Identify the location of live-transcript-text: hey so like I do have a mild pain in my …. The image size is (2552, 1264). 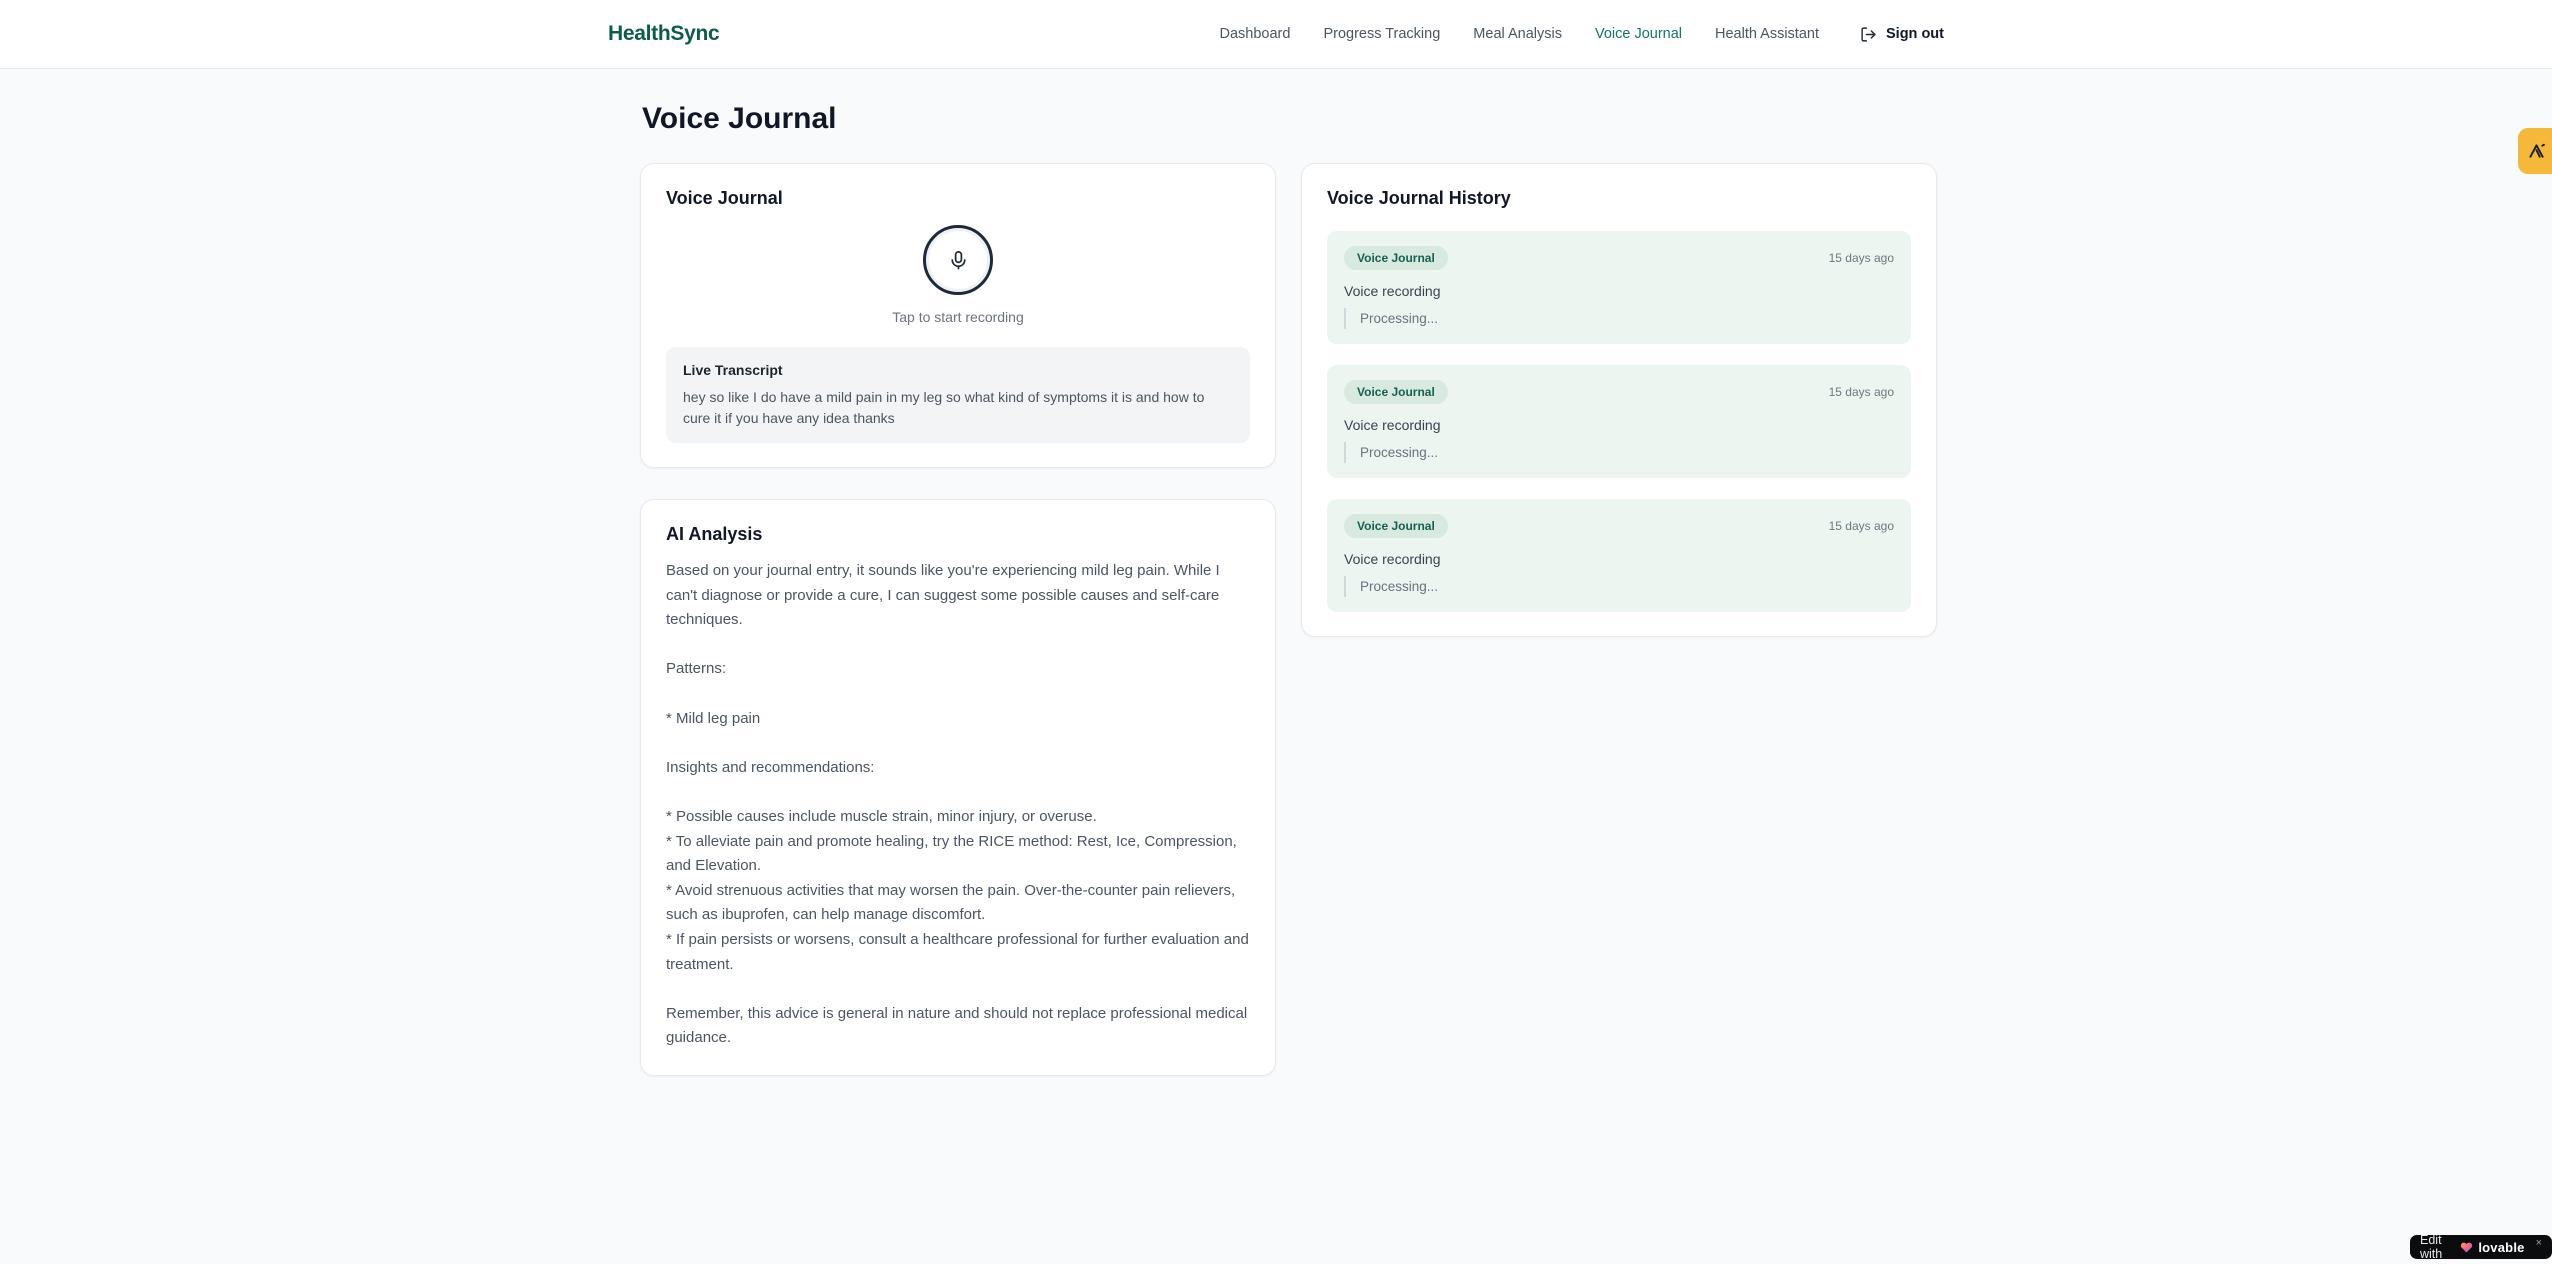
(944, 407).